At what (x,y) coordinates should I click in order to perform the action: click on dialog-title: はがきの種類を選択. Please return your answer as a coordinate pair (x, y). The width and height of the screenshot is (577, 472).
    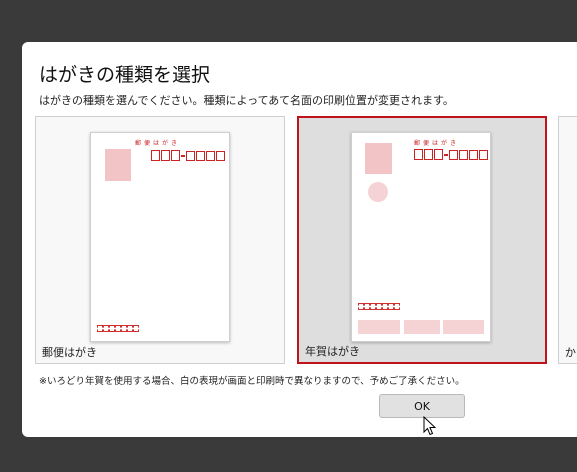
    Looking at the image, I should click on (125, 75).